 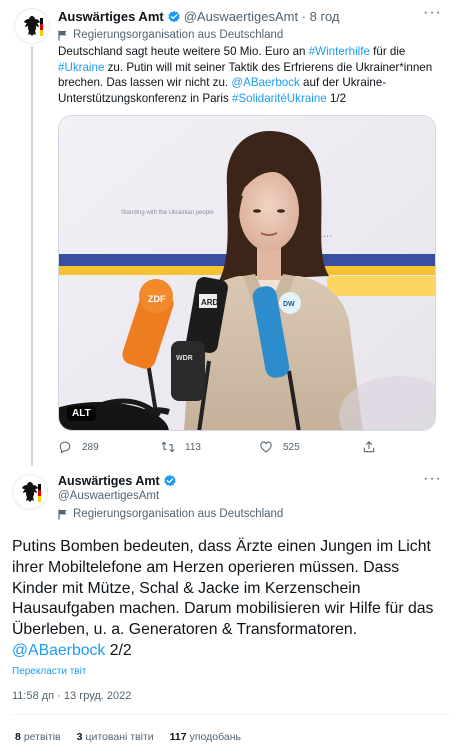 I want to click on divider, so click(x=231, y=714).